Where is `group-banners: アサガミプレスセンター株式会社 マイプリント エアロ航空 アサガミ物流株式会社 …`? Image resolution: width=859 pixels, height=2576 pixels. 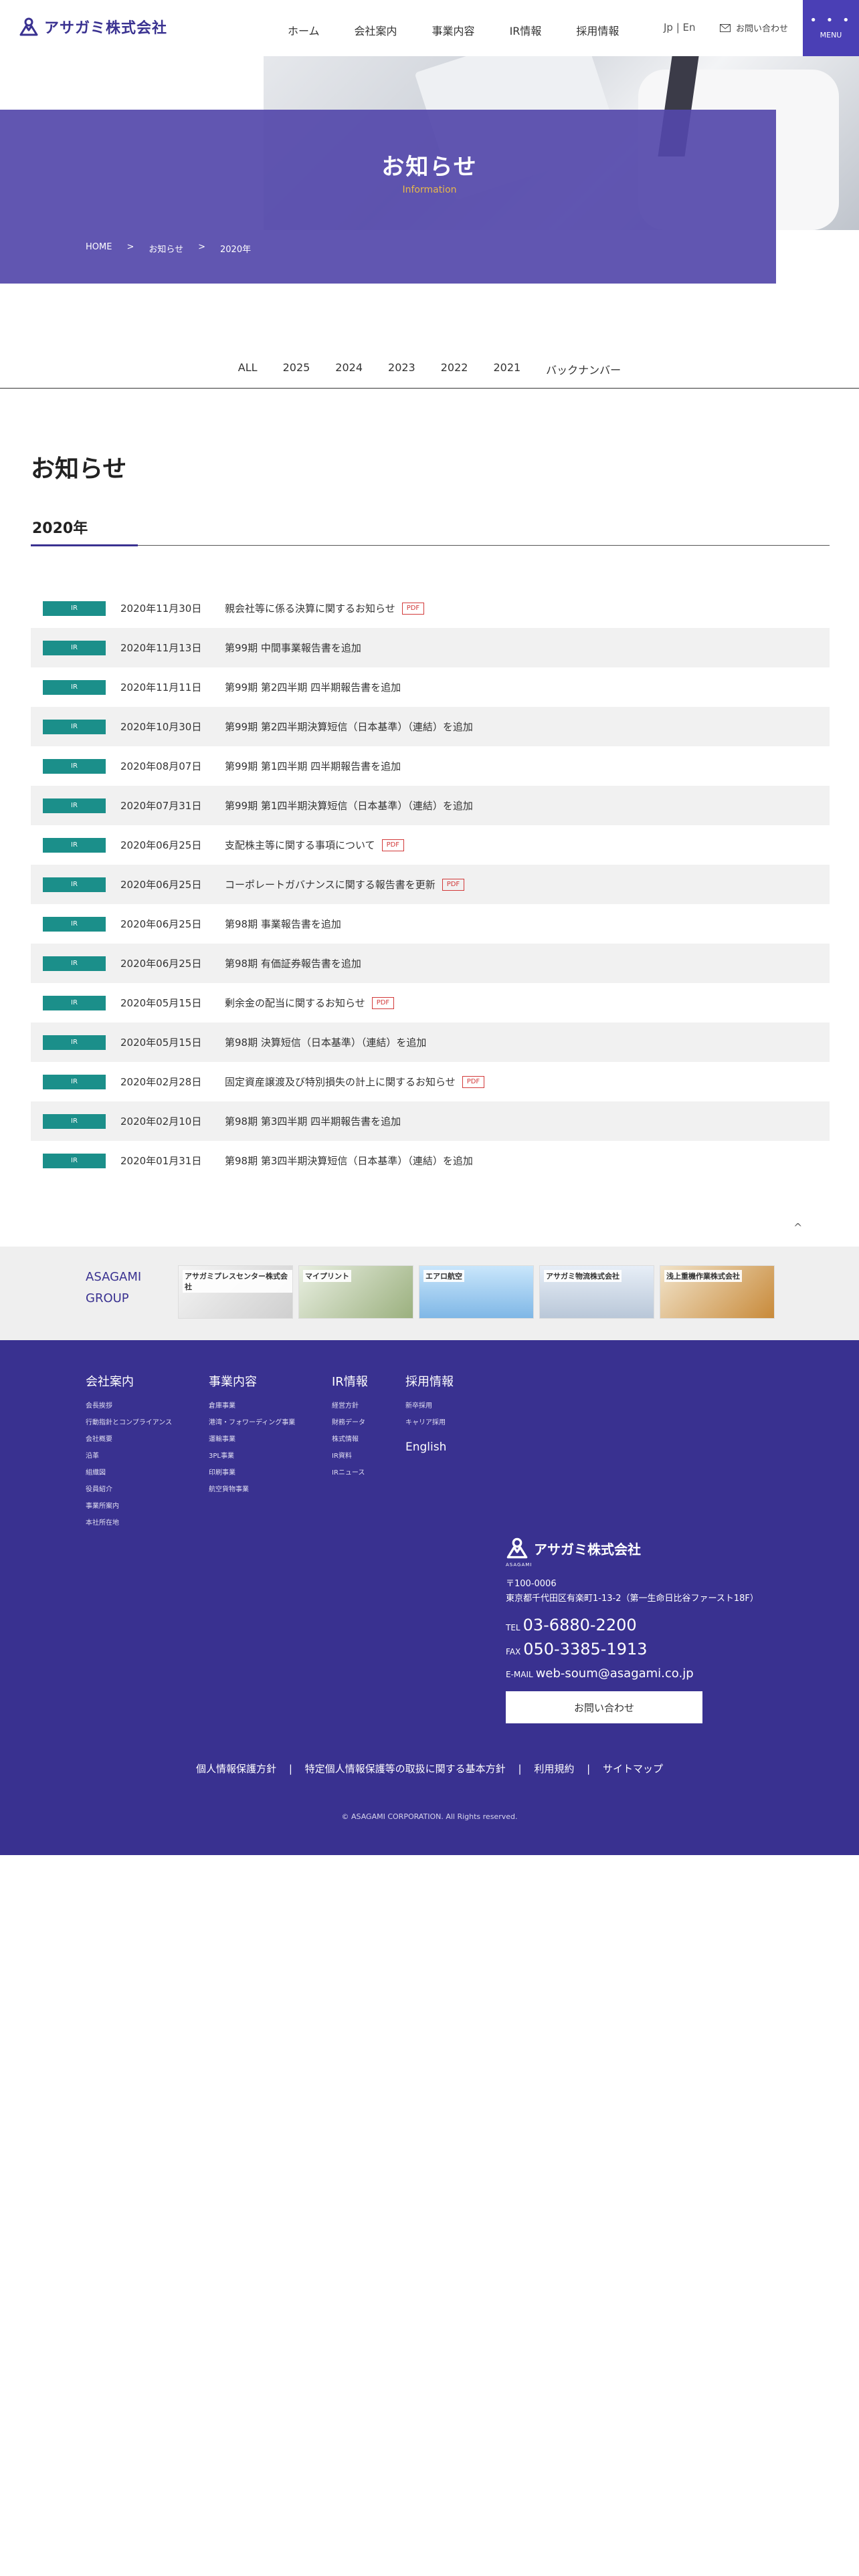 group-banners: アサガミプレスセンター株式会社 マイプリント エアロ航空 アサガミ物流株式会社 … is located at coordinates (476, 1292).